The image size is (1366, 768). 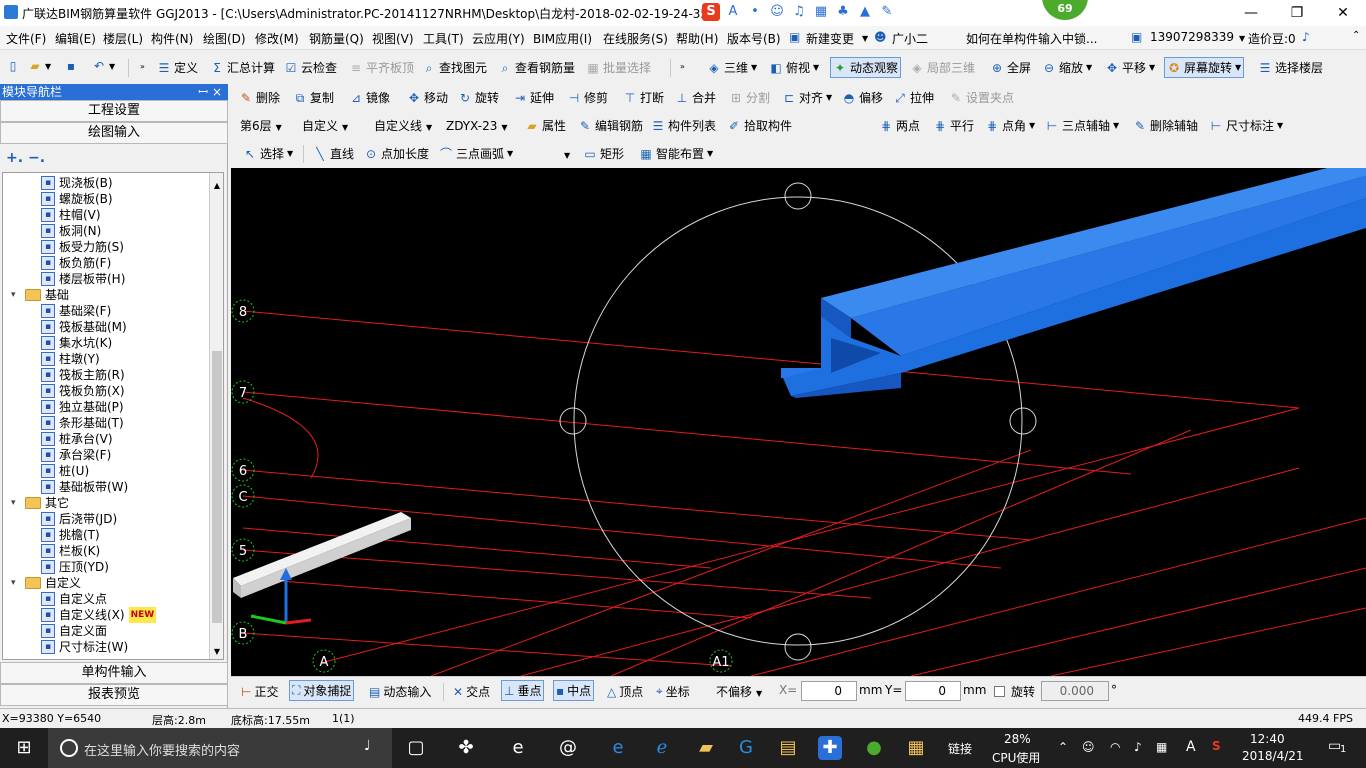 What do you see at coordinates (1273, 756) in the screenshot?
I see `clock-date: 2018/4/21` at bounding box center [1273, 756].